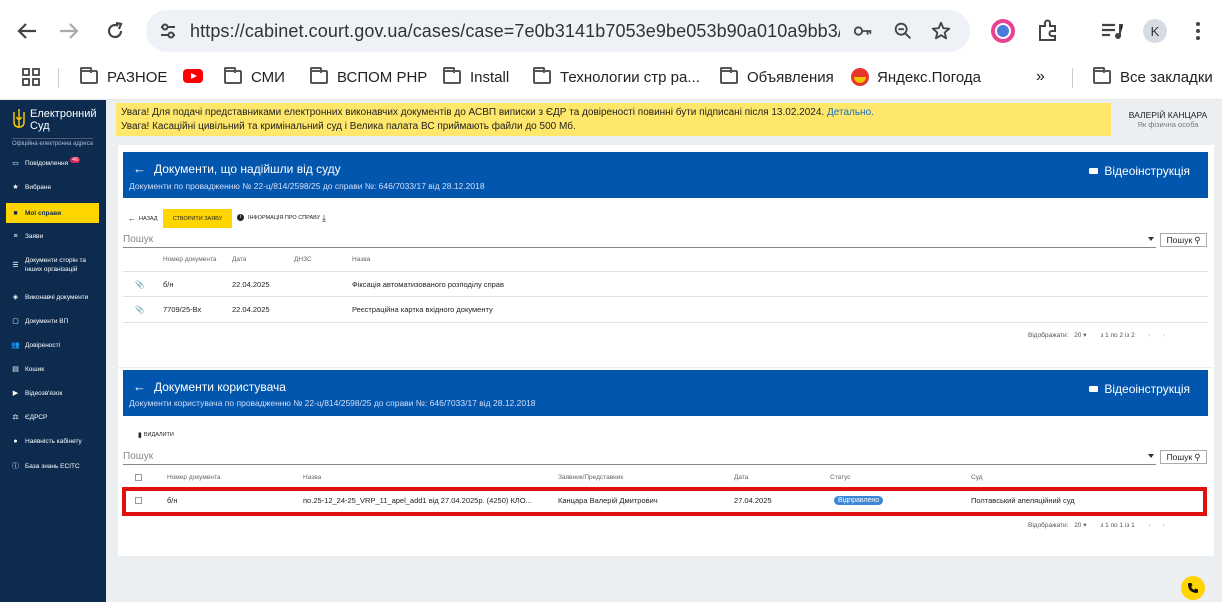 This screenshot has height=602, width=1222. I want to click on court-documents-search-input: Пошук, so click(639, 241).